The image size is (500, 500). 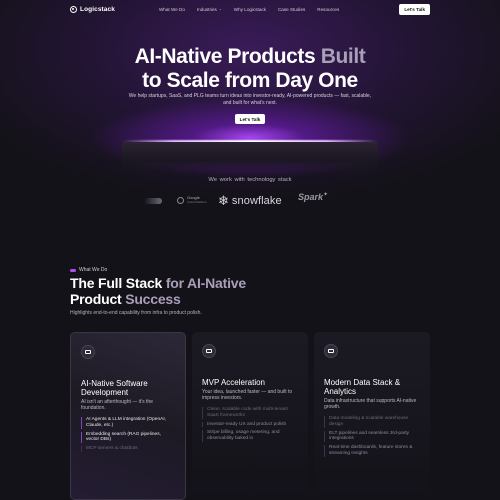 I want to click on google-cloud-logo: Google Cloud Platform, so click(x=192, y=200).